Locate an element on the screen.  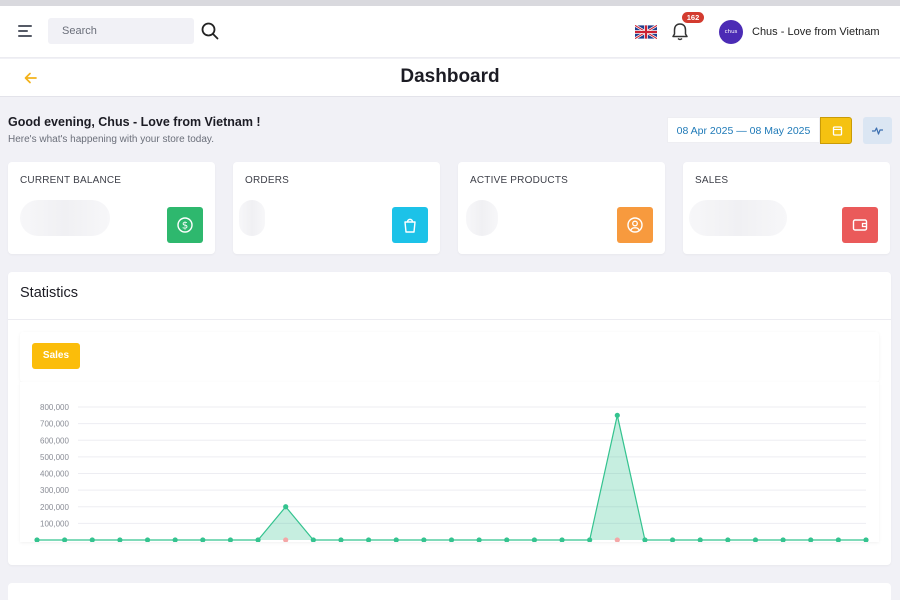
statistics-title: Statistics is located at coordinates (49, 293).